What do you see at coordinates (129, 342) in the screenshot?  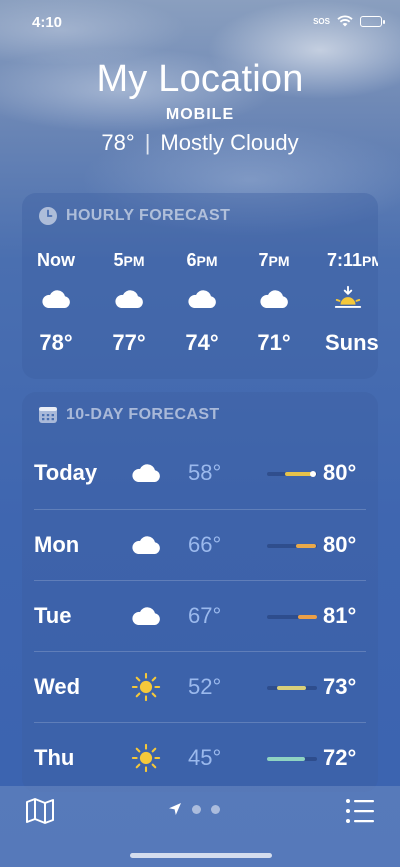 I see `hour-temp: 77°` at bounding box center [129, 342].